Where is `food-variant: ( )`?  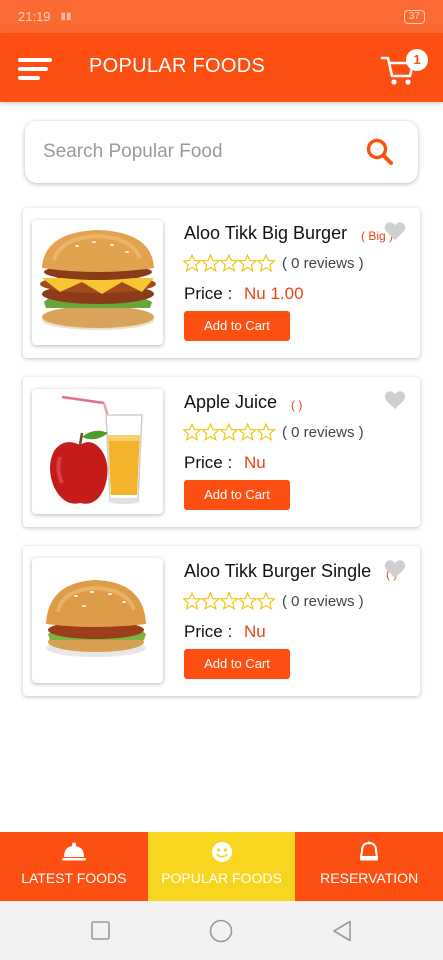
food-variant: ( ) is located at coordinates (297, 405).